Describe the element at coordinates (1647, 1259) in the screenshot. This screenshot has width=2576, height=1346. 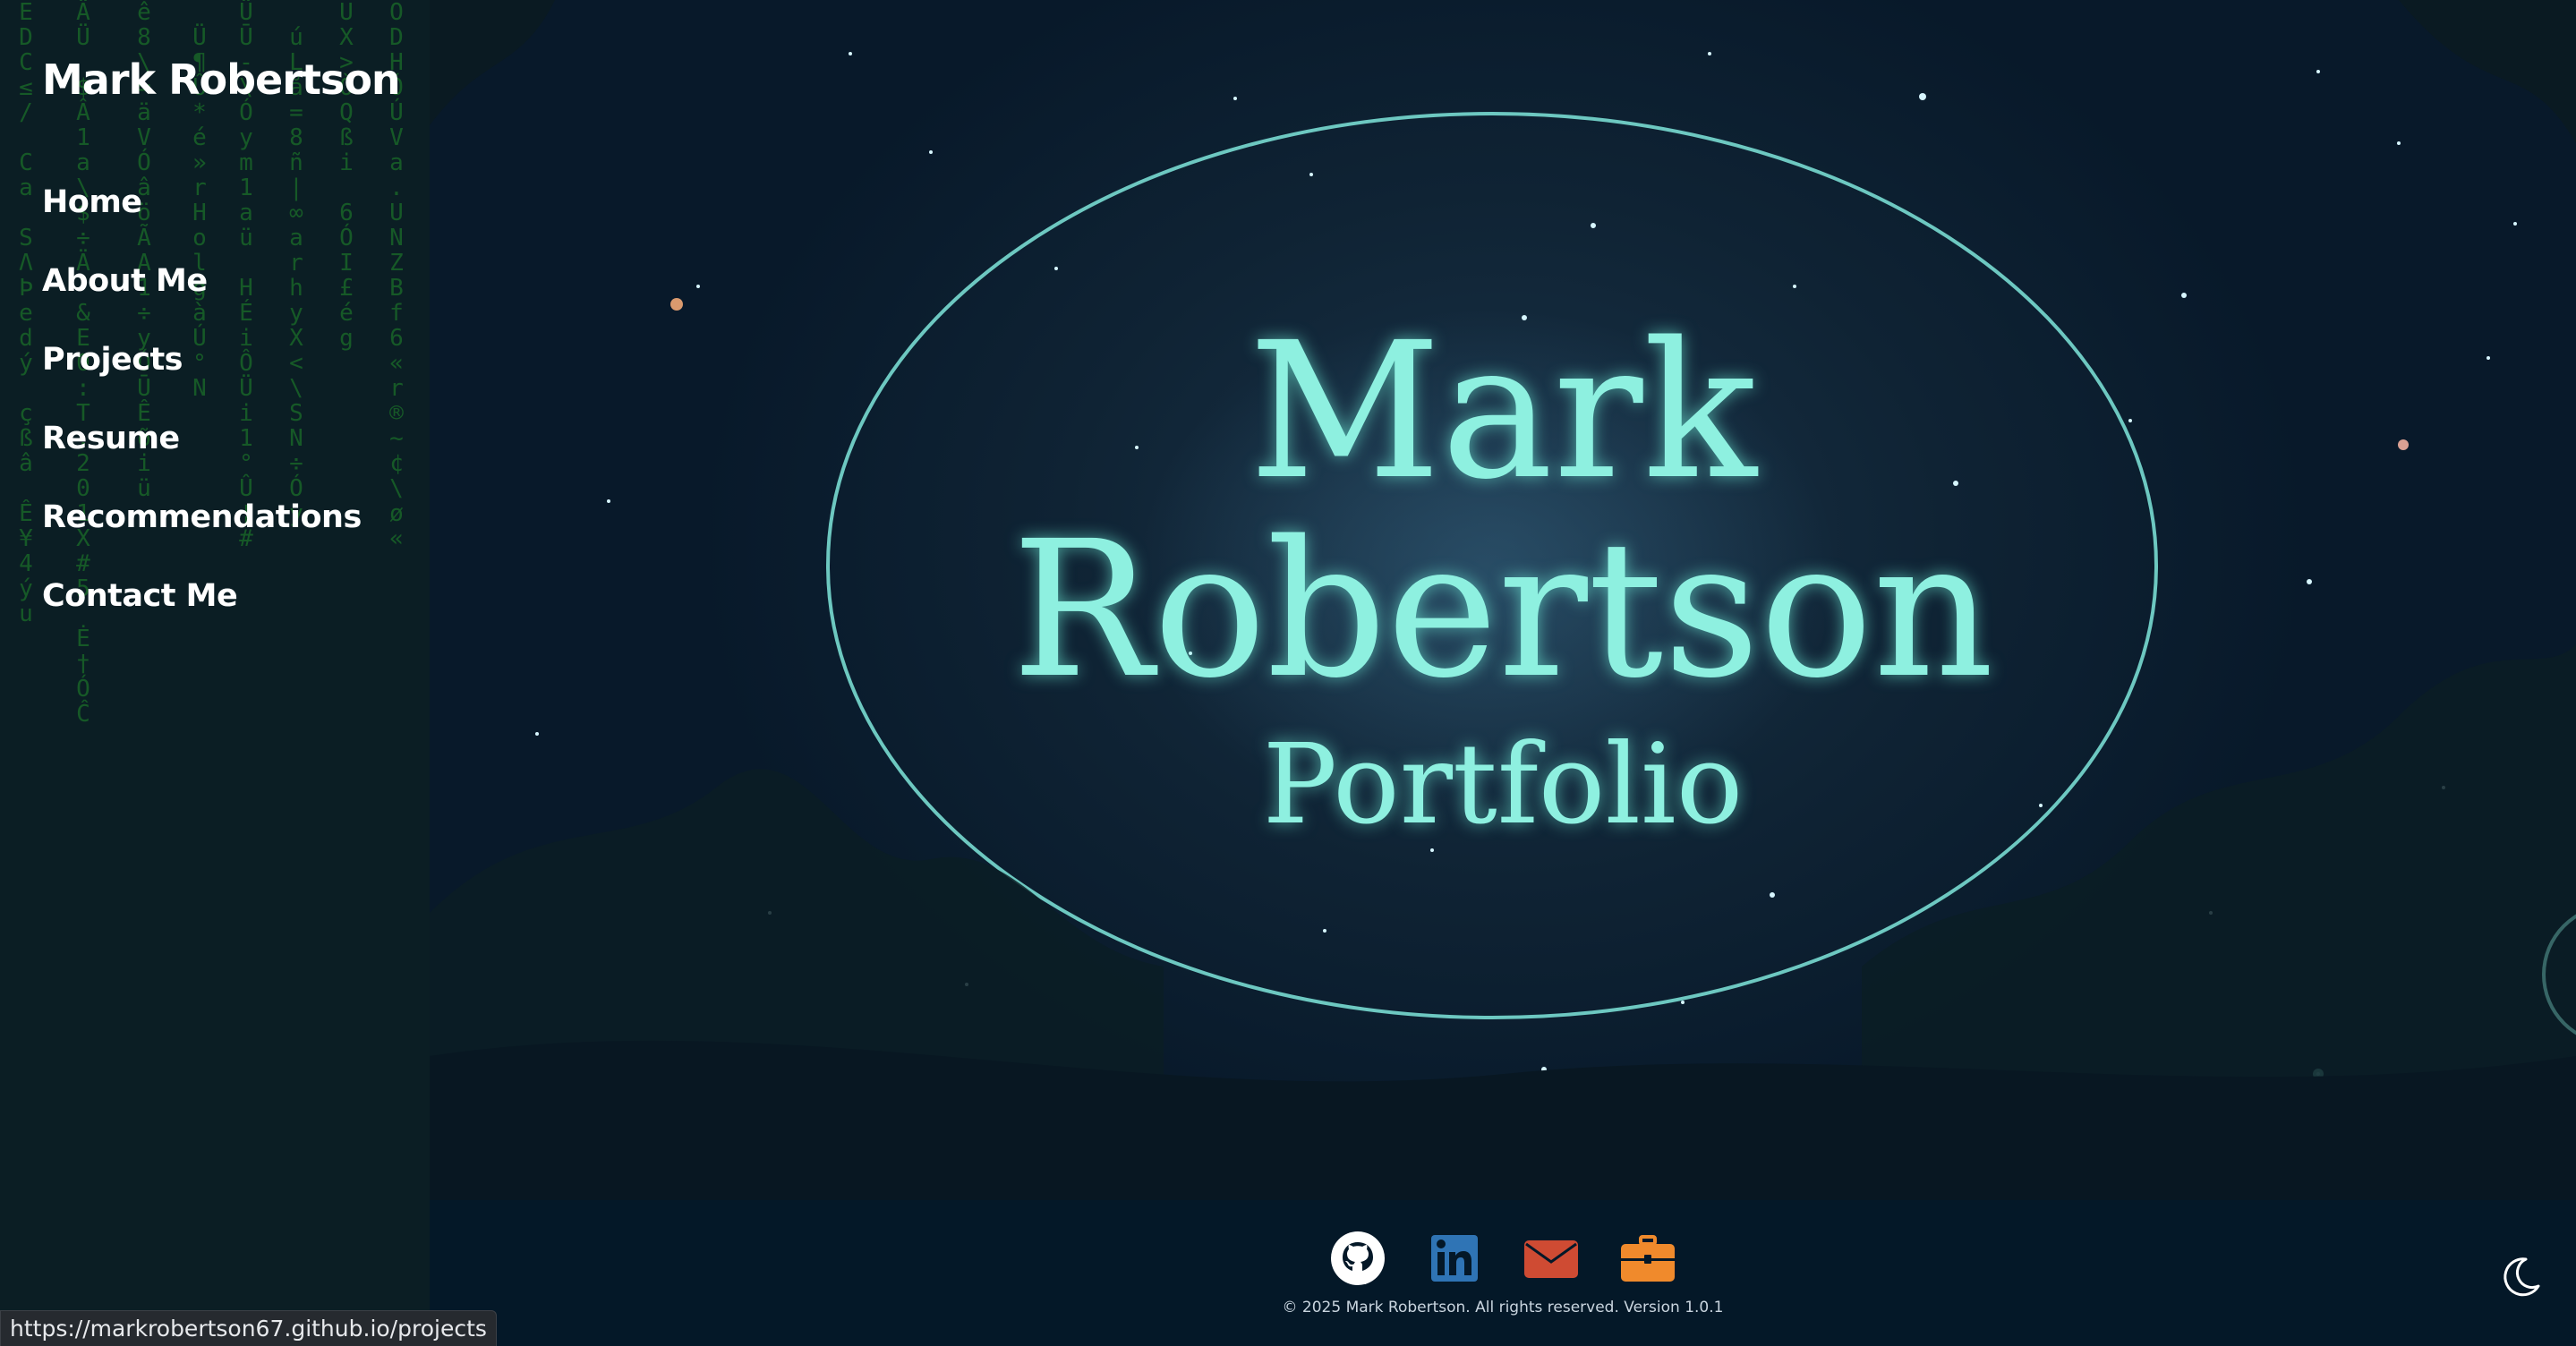
I see `briefcase-icon` at that location.